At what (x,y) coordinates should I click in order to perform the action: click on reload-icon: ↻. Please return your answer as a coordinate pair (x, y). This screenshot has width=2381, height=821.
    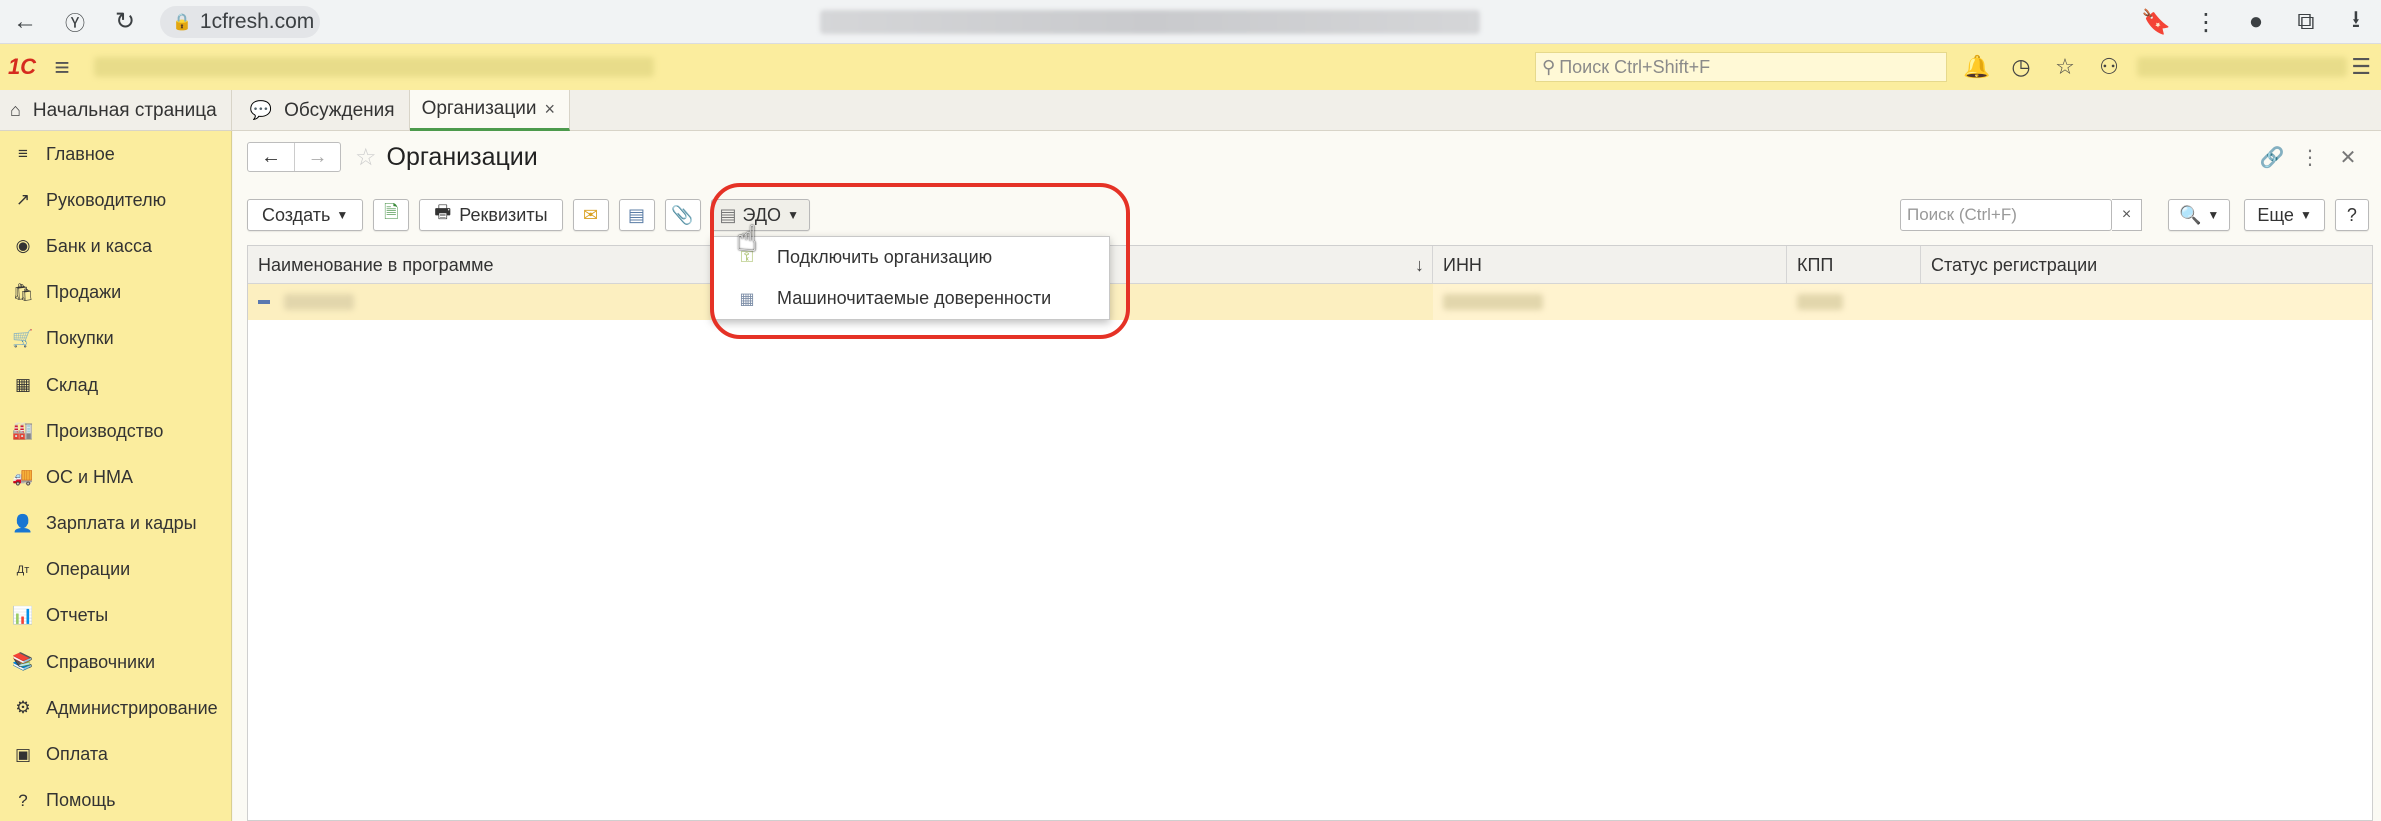
    Looking at the image, I should click on (125, 22).